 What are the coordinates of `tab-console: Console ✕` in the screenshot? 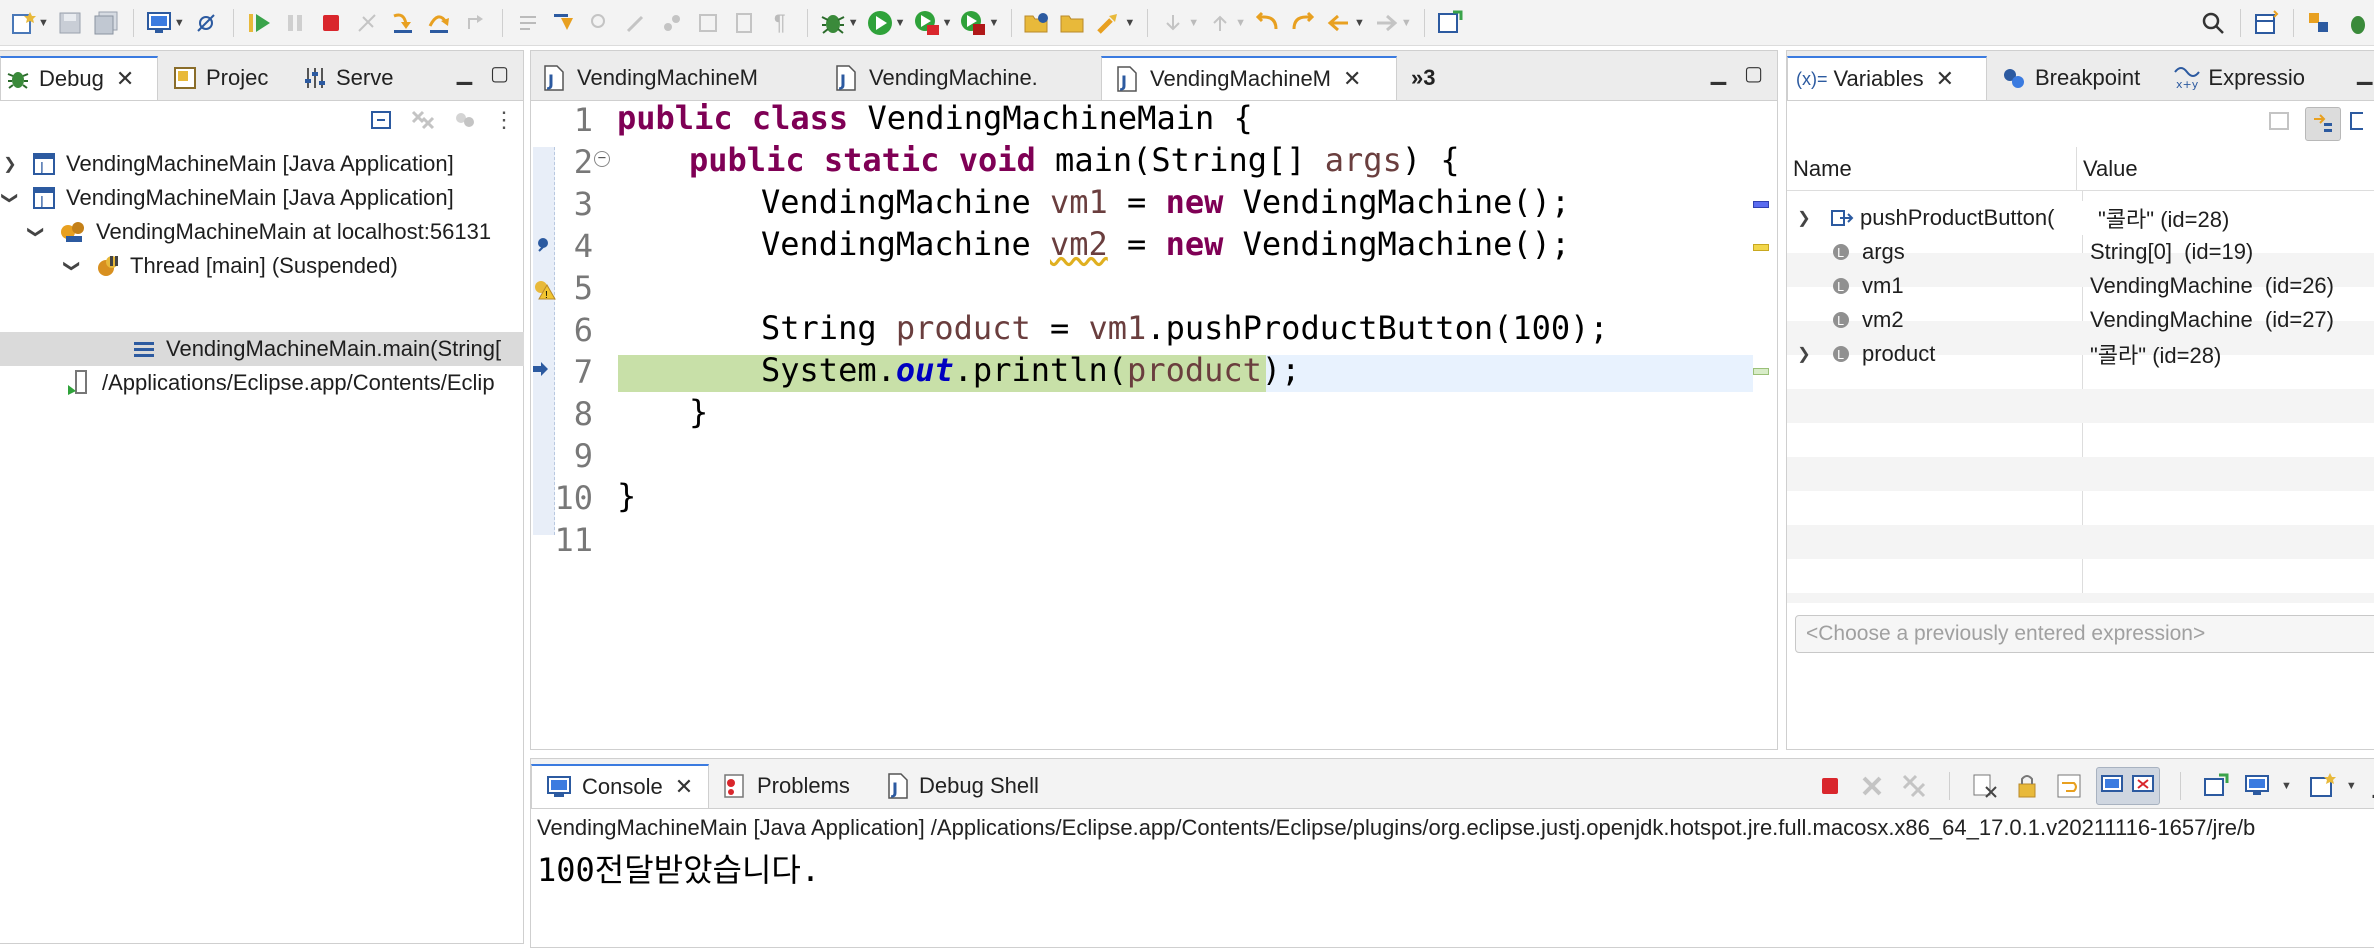 It's located at (620, 786).